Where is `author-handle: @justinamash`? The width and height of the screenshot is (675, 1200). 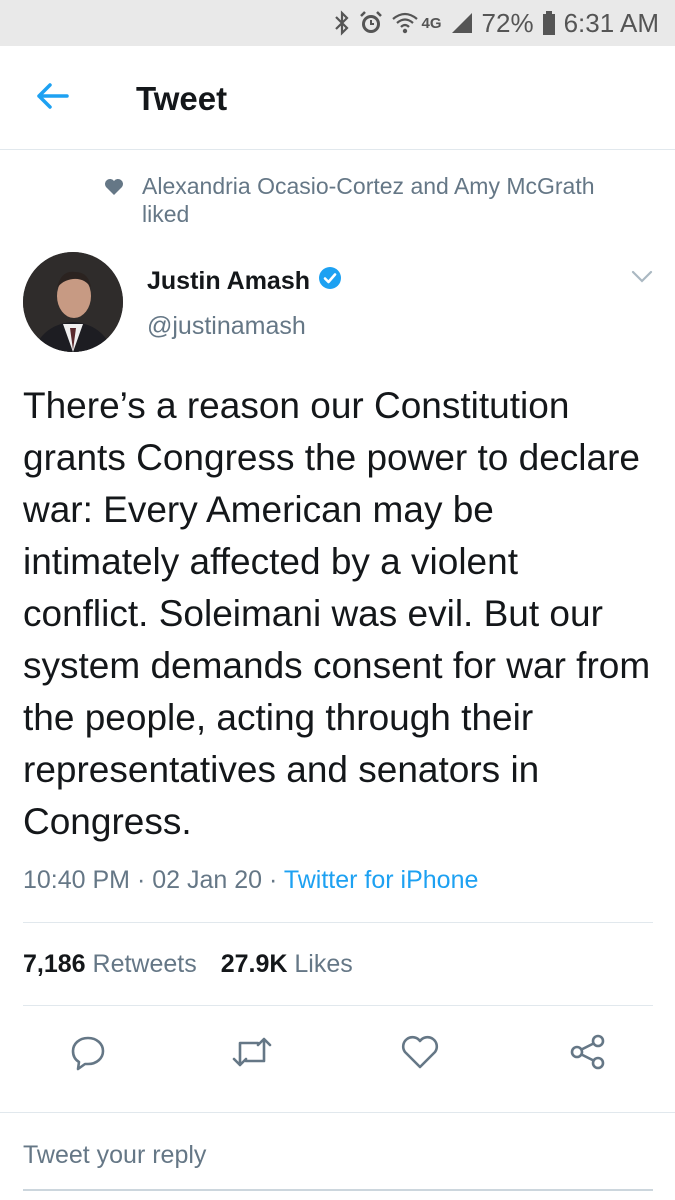
author-handle: @justinamash is located at coordinates (226, 326).